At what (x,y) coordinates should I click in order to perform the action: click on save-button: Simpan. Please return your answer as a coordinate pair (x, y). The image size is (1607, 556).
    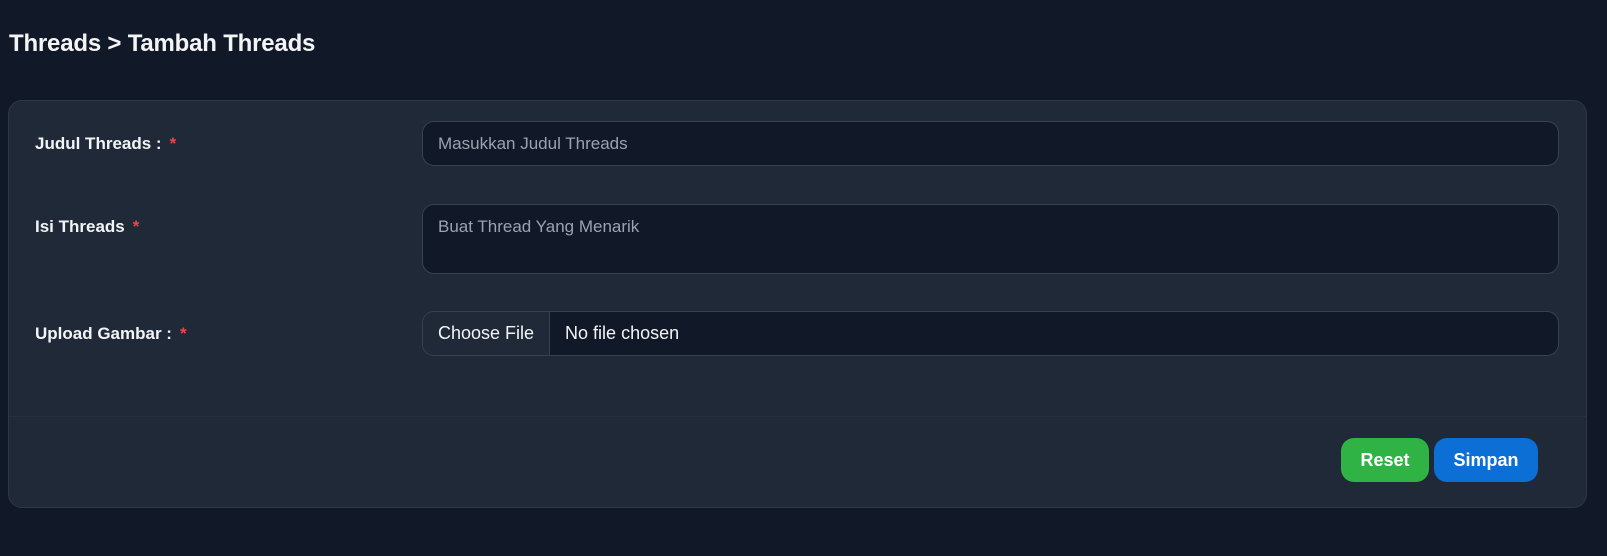
    Looking at the image, I should click on (1486, 460).